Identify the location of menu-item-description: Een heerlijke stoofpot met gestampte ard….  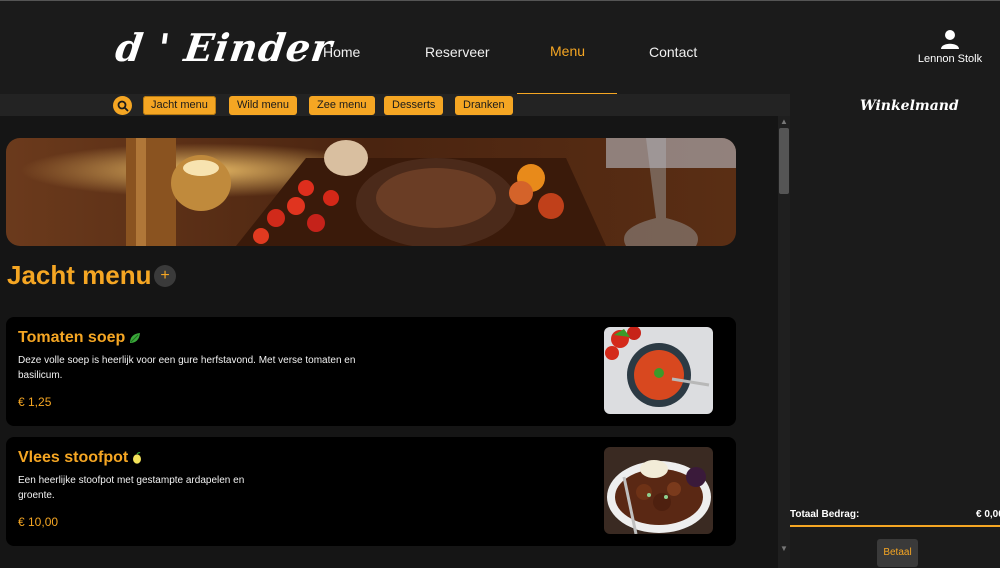
(131, 488).